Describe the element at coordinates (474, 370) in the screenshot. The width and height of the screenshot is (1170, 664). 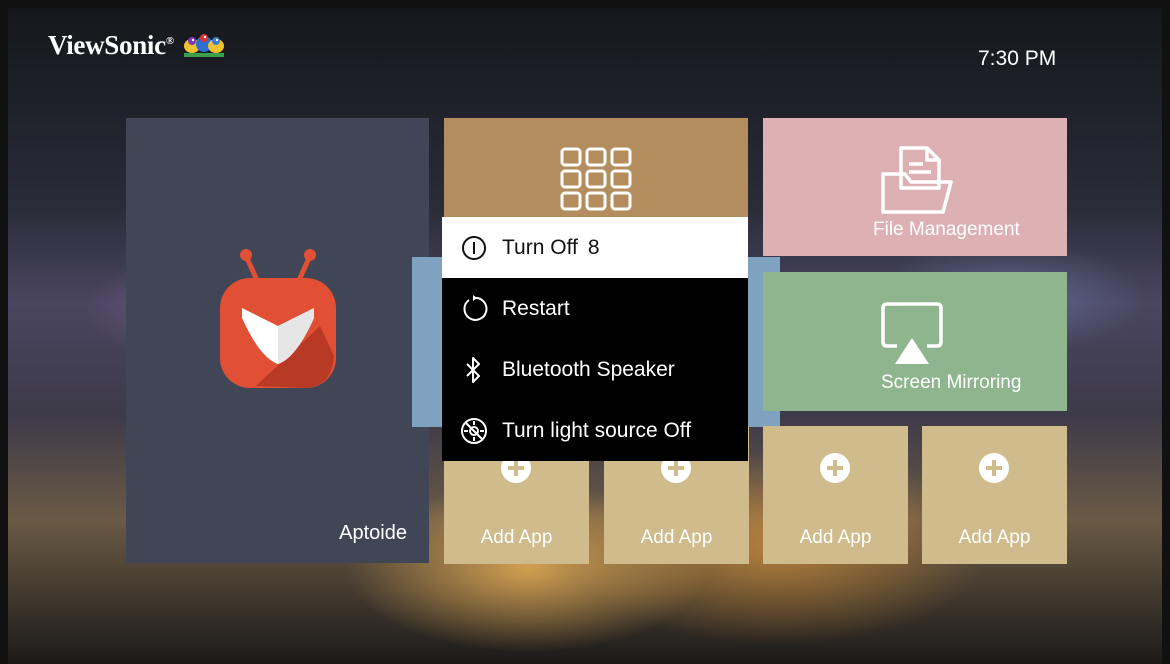
I see `bluetooth-icon` at that location.